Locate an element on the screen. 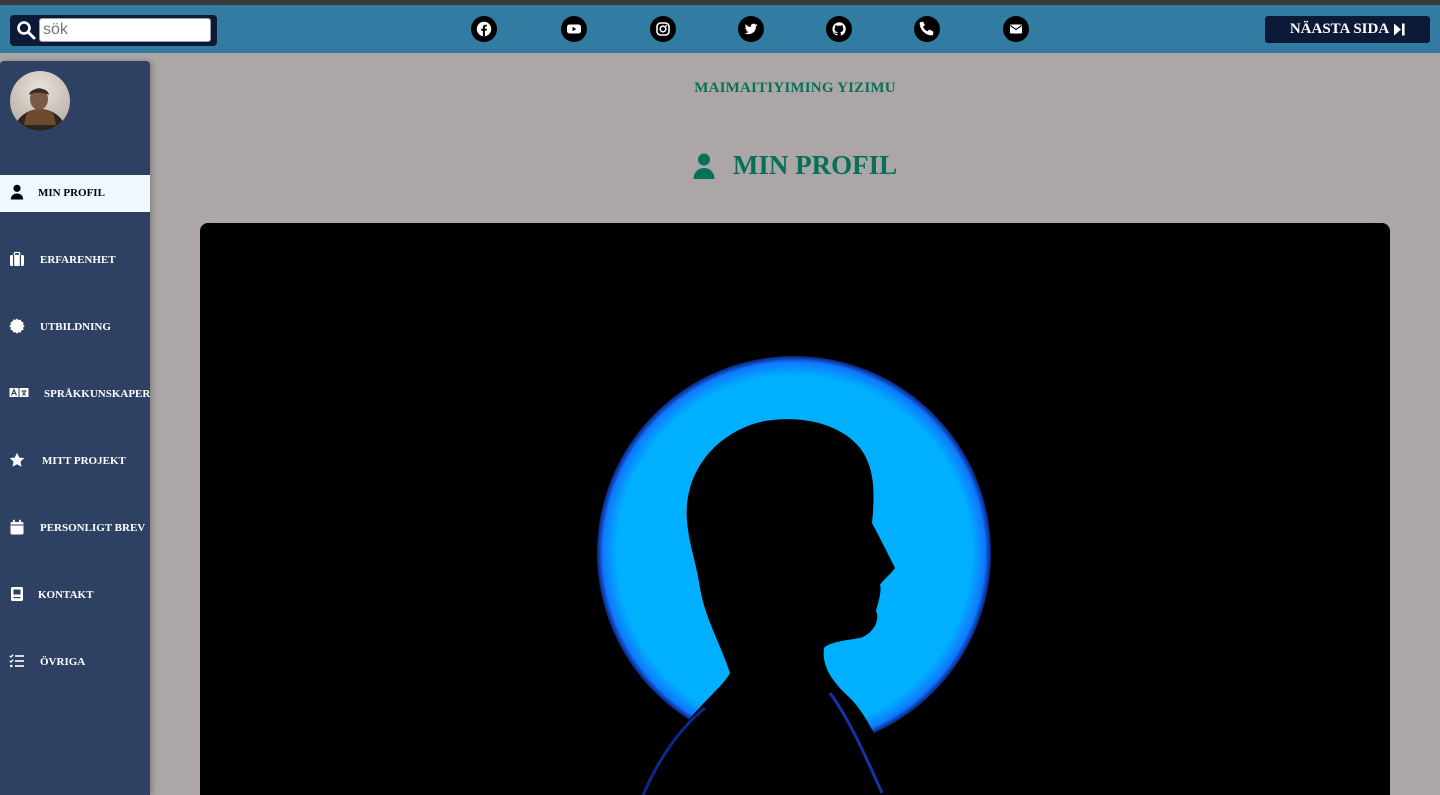 This screenshot has height=795, width=1440. sidebar-item-label: MITT PROJEKT is located at coordinates (84, 461).